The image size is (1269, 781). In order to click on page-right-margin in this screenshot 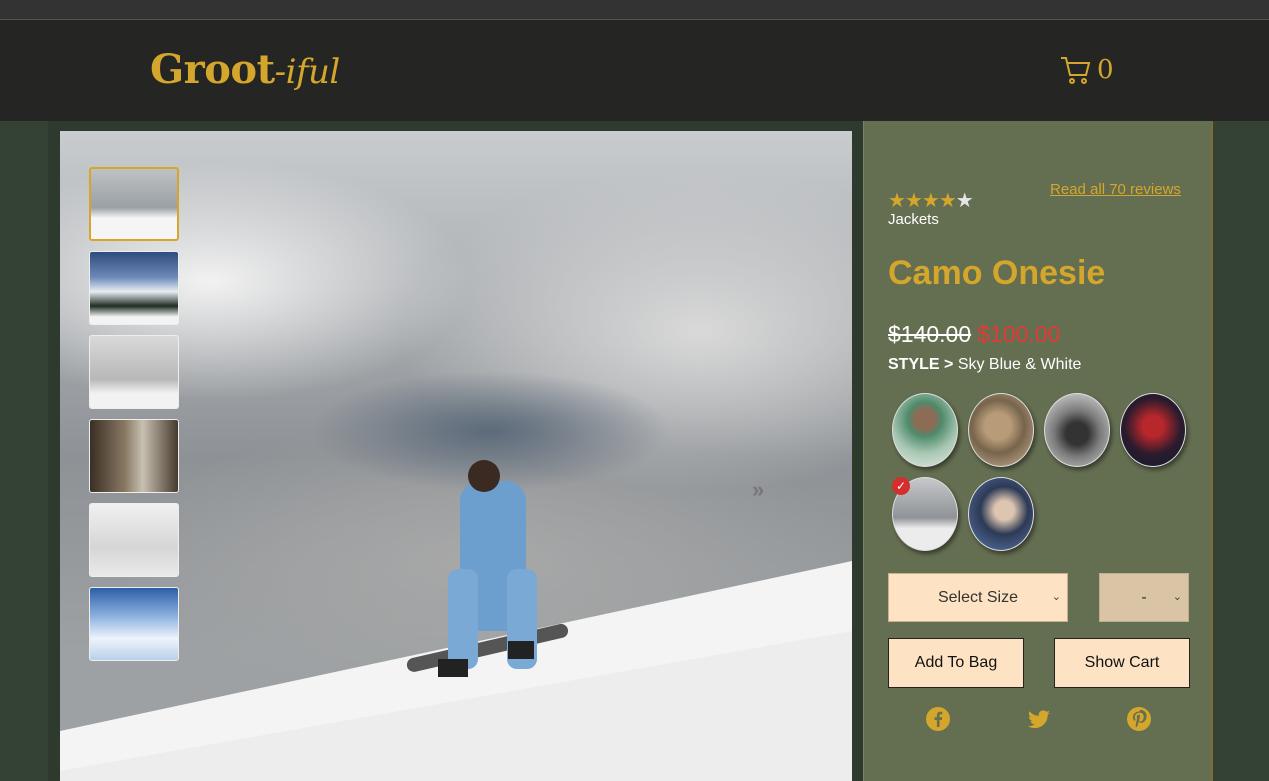, I will do `click(1241, 451)`.